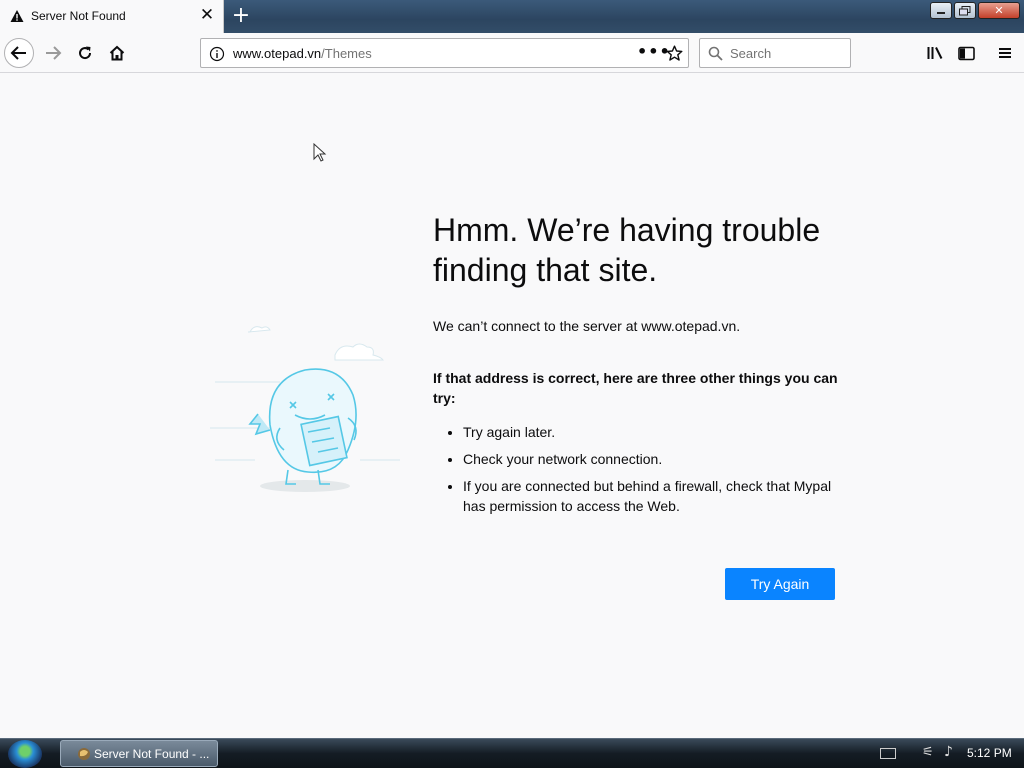 The width and height of the screenshot is (1024, 768). Describe the element at coordinates (277, 53) in the screenshot. I see `url-domain: www.otepad.vn` at that location.